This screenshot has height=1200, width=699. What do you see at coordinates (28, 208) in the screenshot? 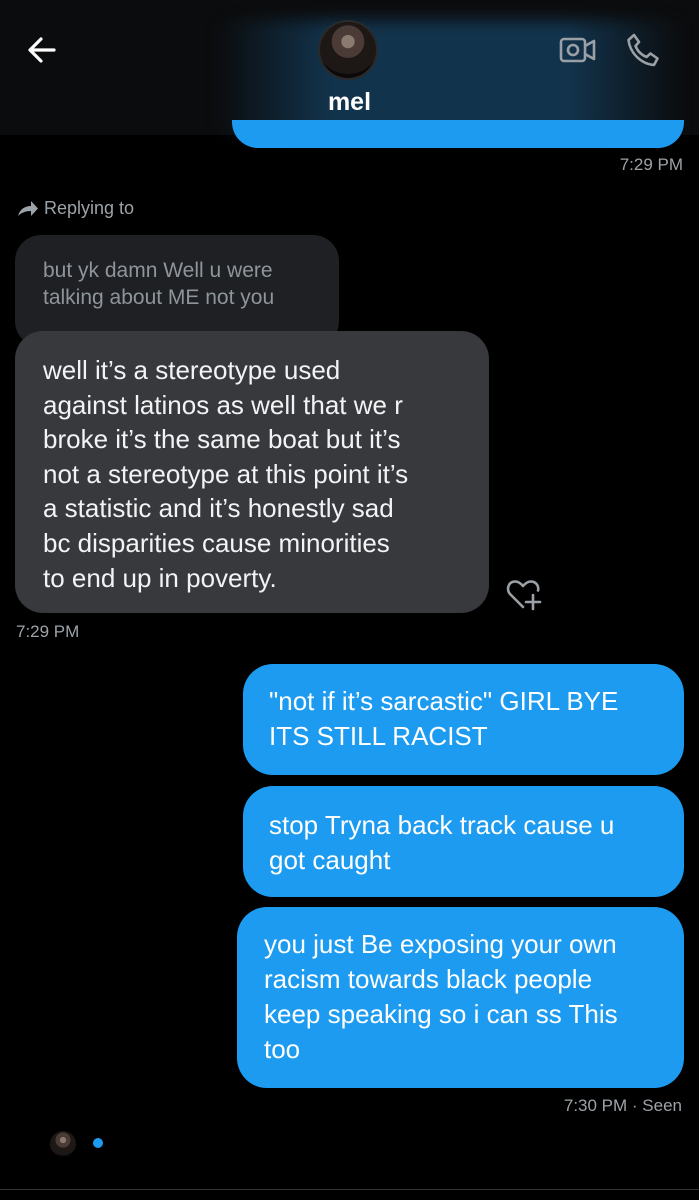
I see `reply-arrow-icon` at bounding box center [28, 208].